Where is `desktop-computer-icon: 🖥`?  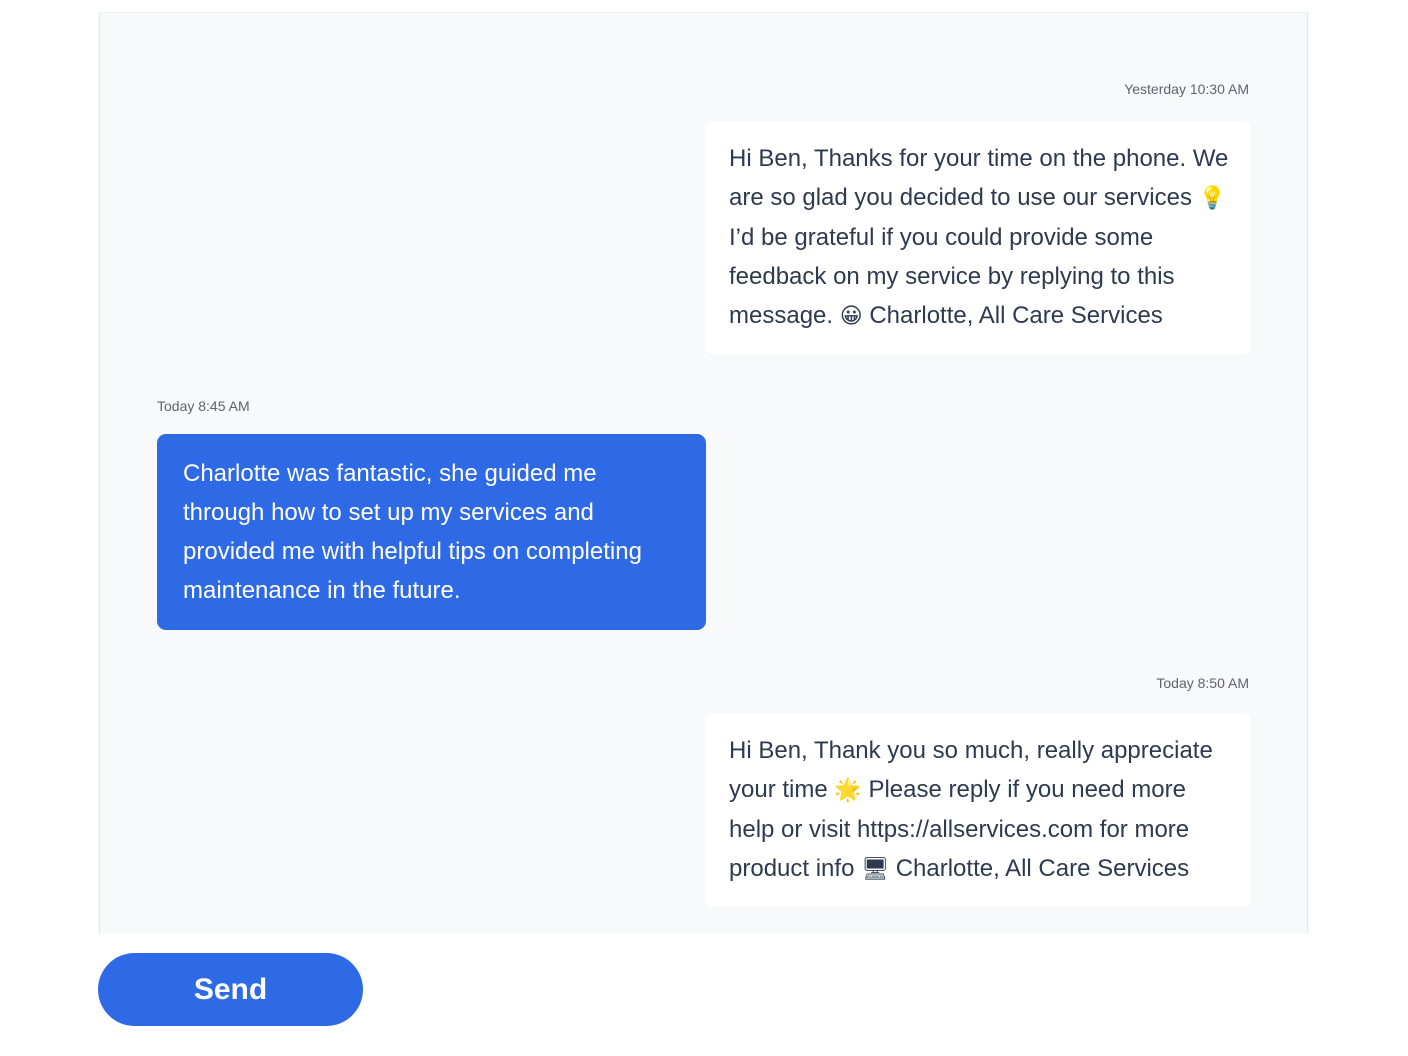
desktop-computer-icon: 🖥 is located at coordinates (875, 869).